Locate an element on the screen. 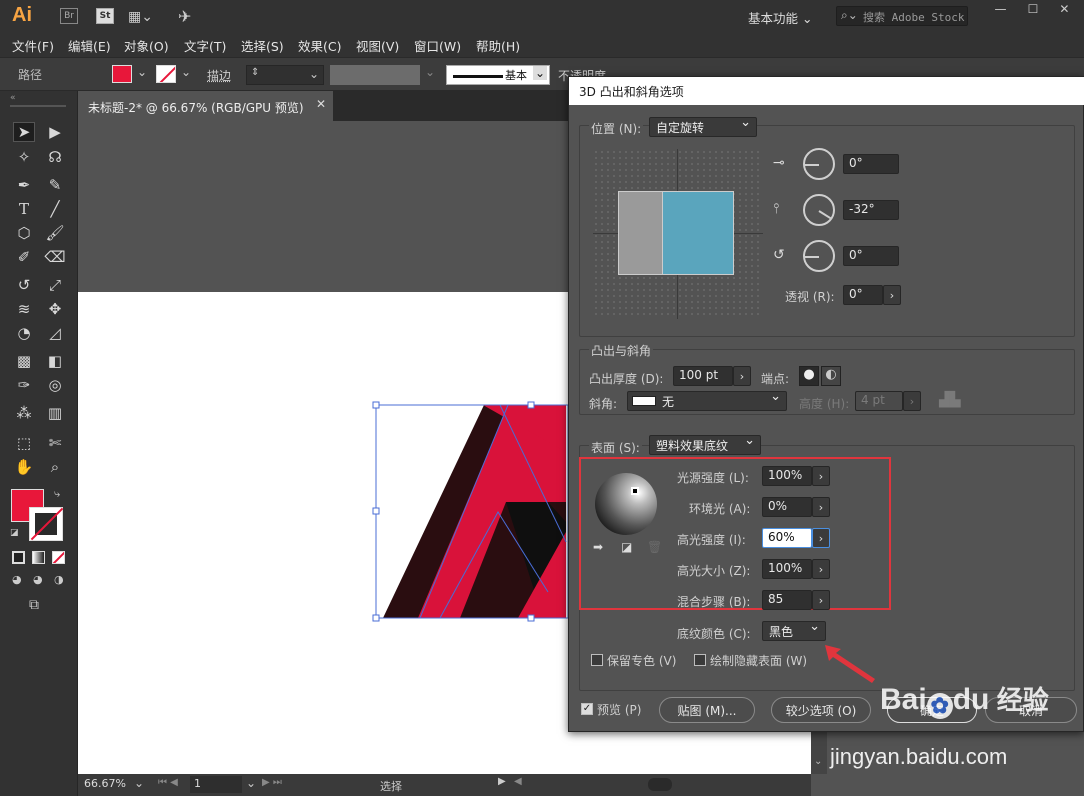 The image size is (1084, 796). symbol-sprayer-tool-icon: ⁂ is located at coordinates (24, 413).